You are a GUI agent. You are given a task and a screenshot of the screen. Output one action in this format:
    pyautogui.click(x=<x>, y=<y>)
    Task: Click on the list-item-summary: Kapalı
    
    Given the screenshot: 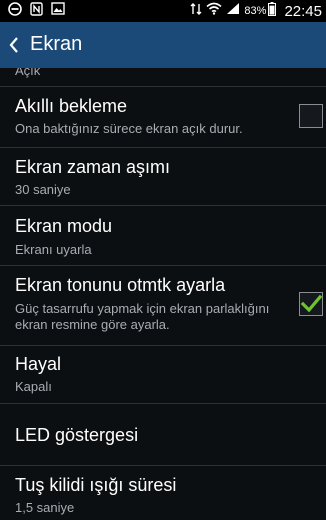 What is the action you would take?
    pyautogui.click(x=33, y=386)
    